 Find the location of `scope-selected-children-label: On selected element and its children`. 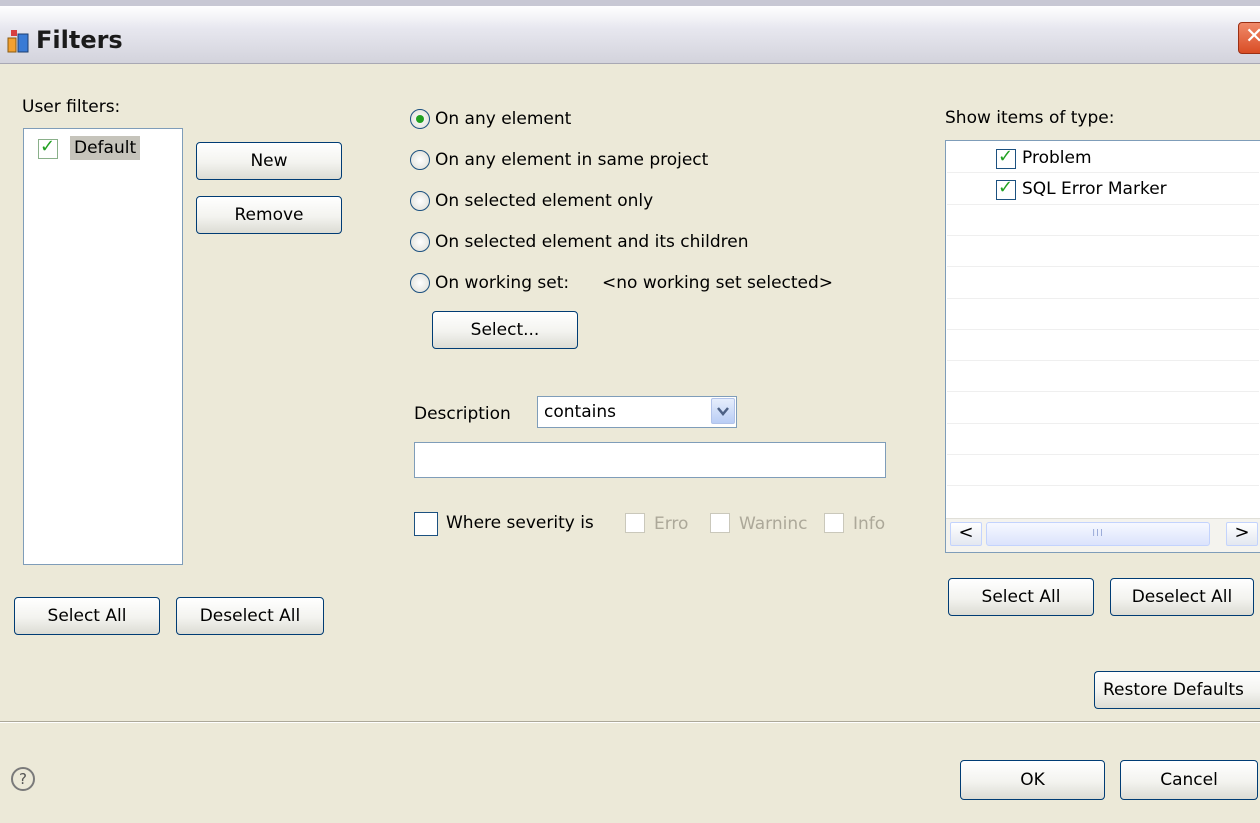

scope-selected-children-label: On selected element and its children is located at coordinates (592, 242).